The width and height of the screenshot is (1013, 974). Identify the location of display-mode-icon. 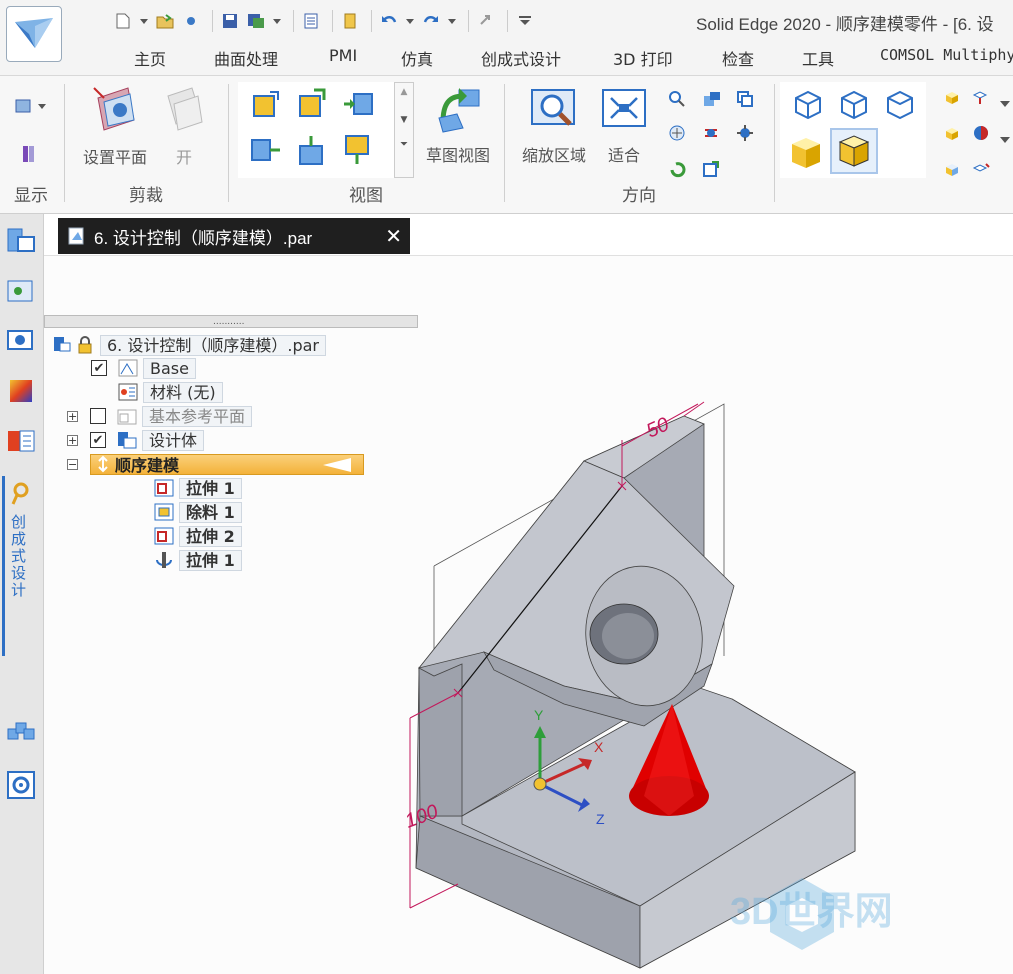
(31, 108).